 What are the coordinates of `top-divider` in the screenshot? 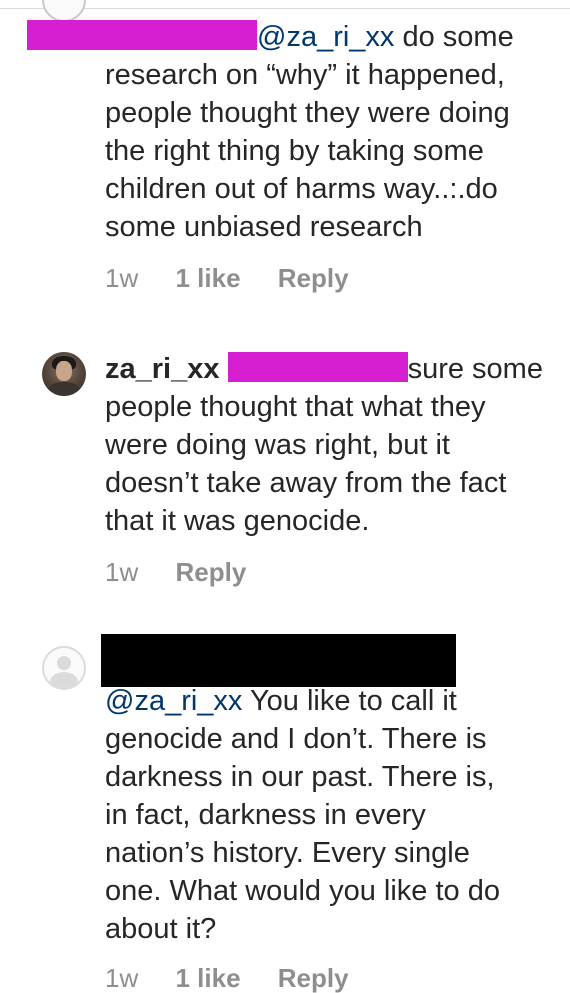 It's located at (285, 8).